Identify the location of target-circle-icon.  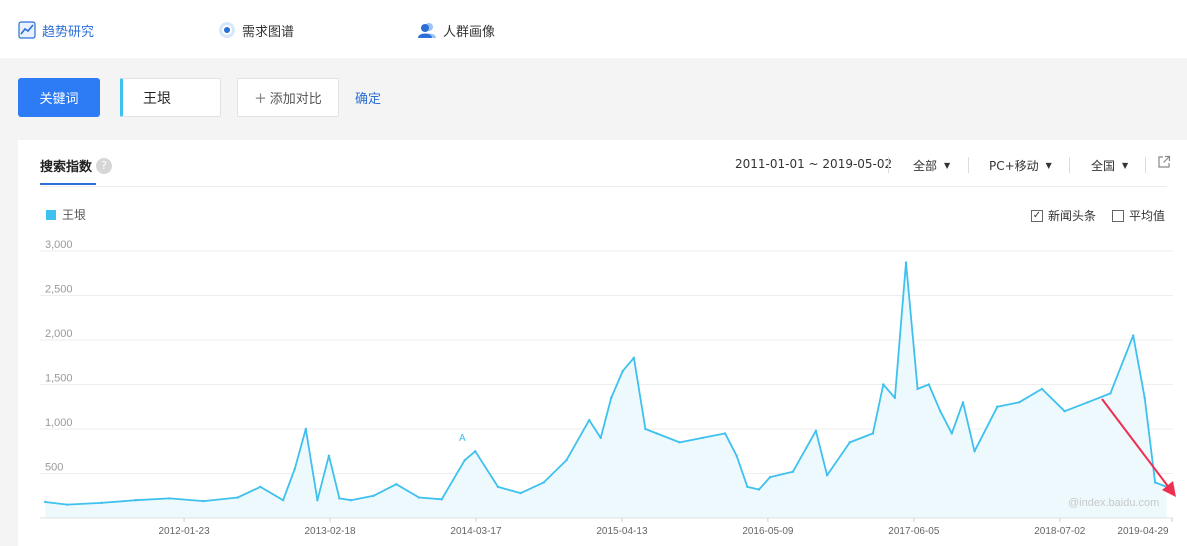
(227, 30).